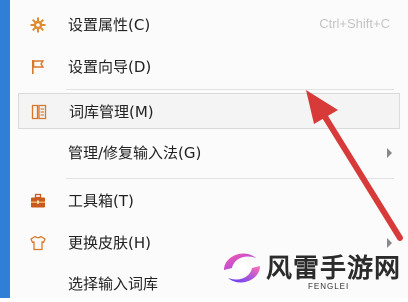 The width and height of the screenshot is (408, 302). What do you see at coordinates (334, 269) in the screenshot?
I see `watermark-text: 风雷手游网` at bounding box center [334, 269].